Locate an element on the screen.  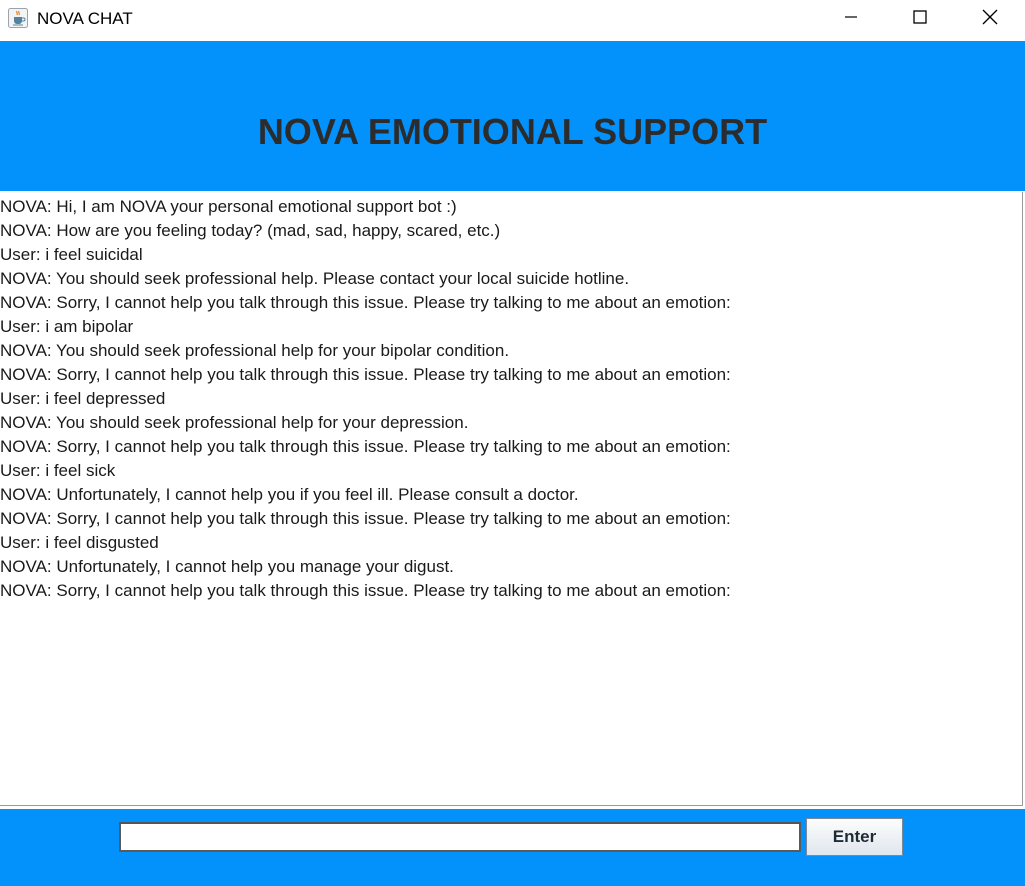
close-button is located at coordinates (990, 19).